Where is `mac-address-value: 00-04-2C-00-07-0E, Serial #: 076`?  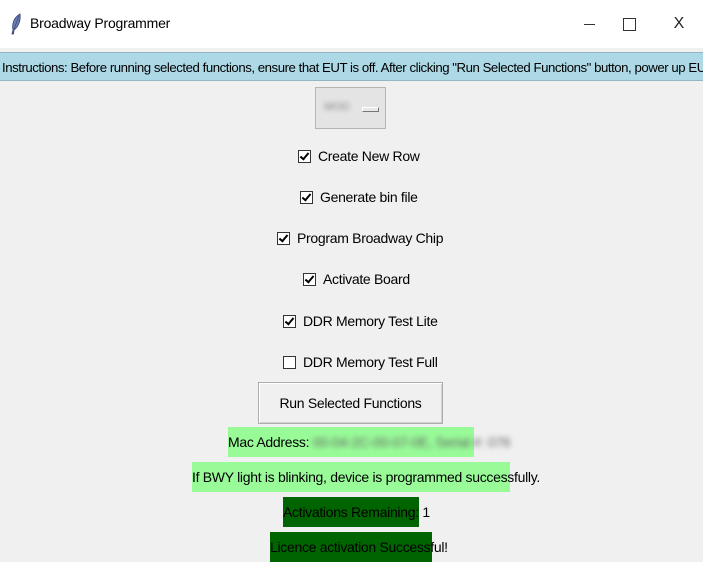 mac-address-value: 00-04-2C-00-07-0E, Serial #: 076 is located at coordinates (411, 442).